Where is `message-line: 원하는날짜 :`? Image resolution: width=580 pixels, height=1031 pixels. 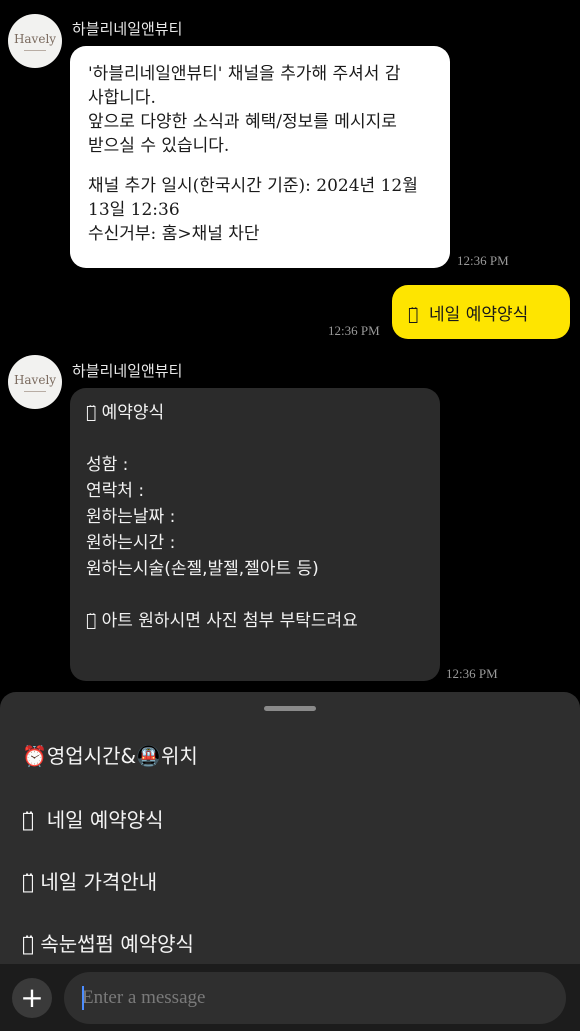
message-line: 원하는날짜 : is located at coordinates (131, 517).